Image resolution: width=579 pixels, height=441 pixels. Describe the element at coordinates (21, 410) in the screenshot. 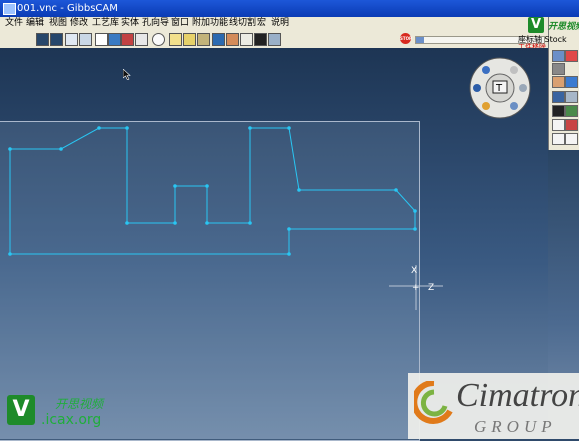

I see `video-logo: V` at that location.